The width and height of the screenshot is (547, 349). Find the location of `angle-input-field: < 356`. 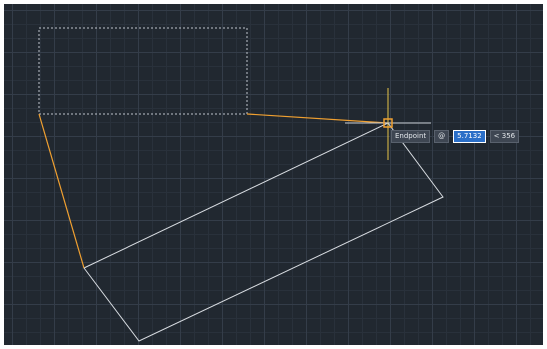

angle-input-field: < 356 is located at coordinates (504, 136).